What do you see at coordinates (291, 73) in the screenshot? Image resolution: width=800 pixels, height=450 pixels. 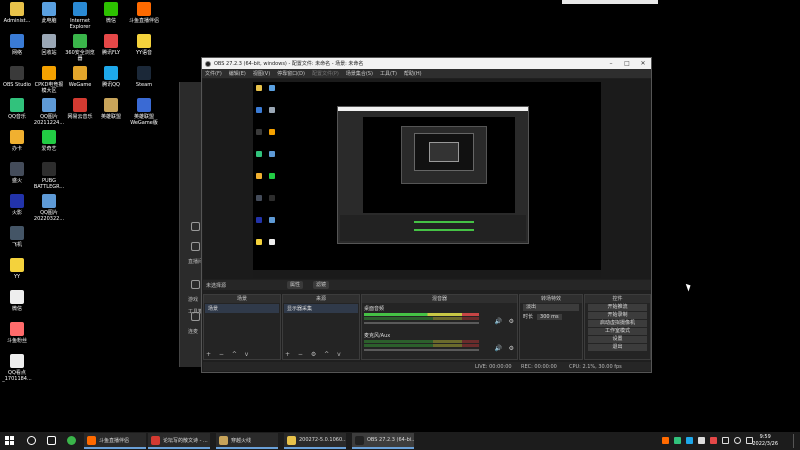 I see `menu-docks: 停靠窗口(D)` at bounding box center [291, 73].